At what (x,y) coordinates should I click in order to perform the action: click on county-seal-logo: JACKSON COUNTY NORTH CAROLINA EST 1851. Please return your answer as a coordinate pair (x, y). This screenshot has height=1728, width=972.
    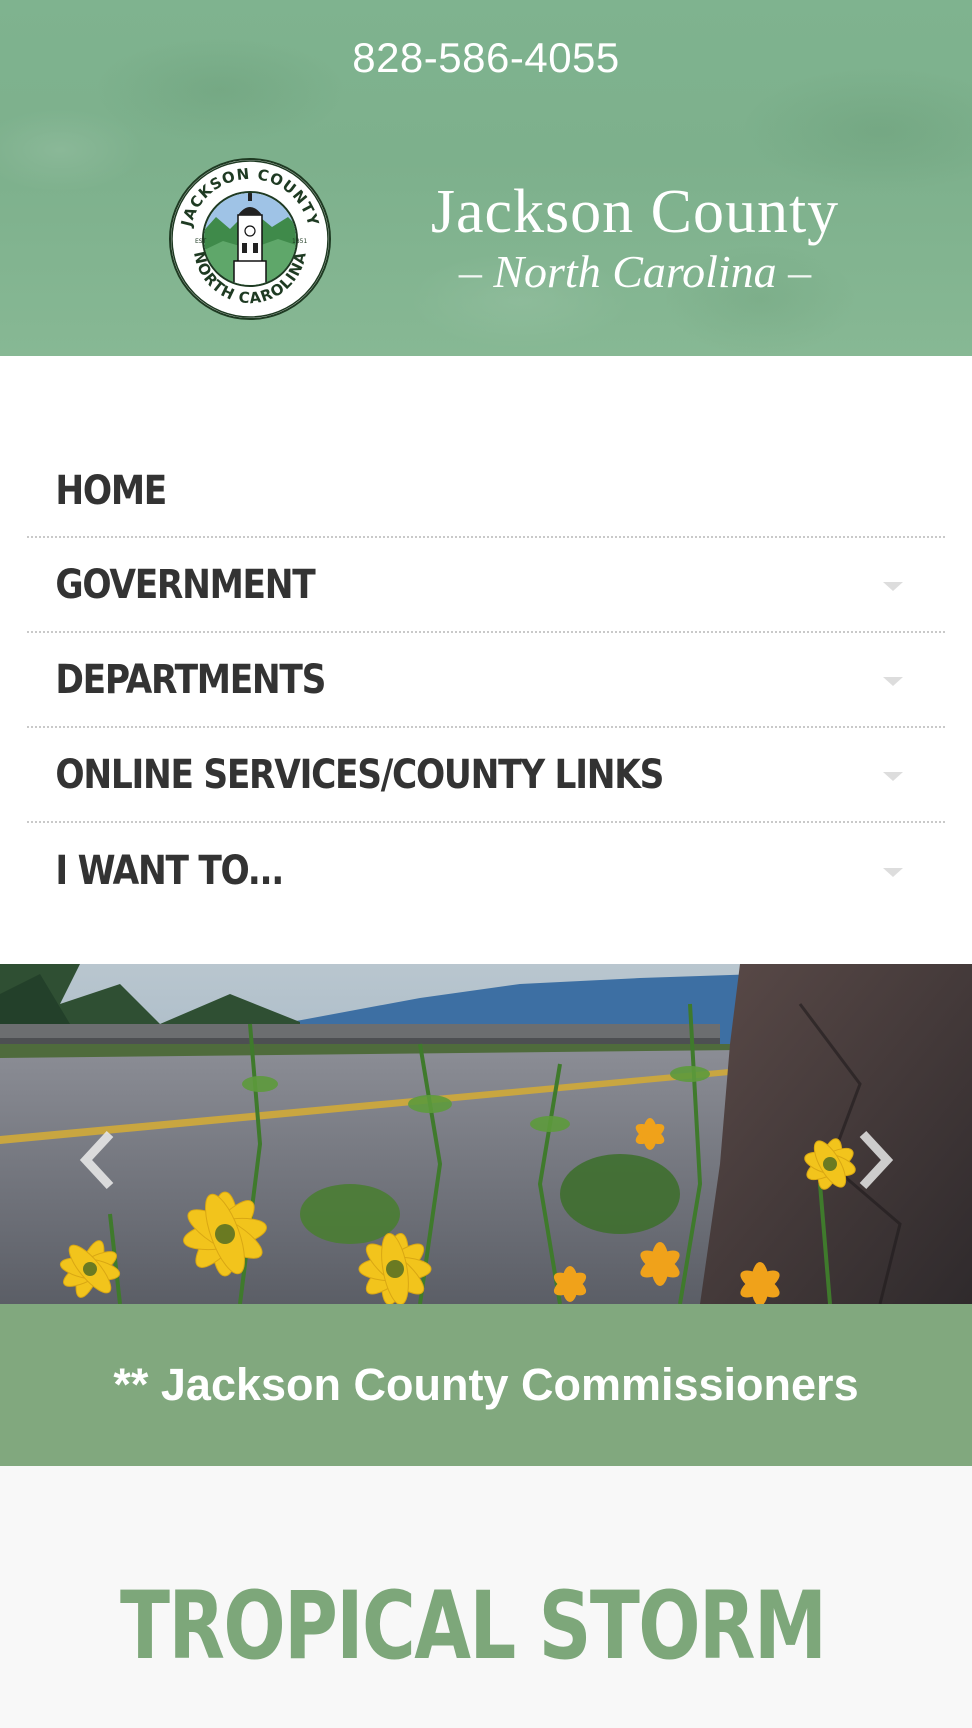
    Looking at the image, I should click on (250, 239).